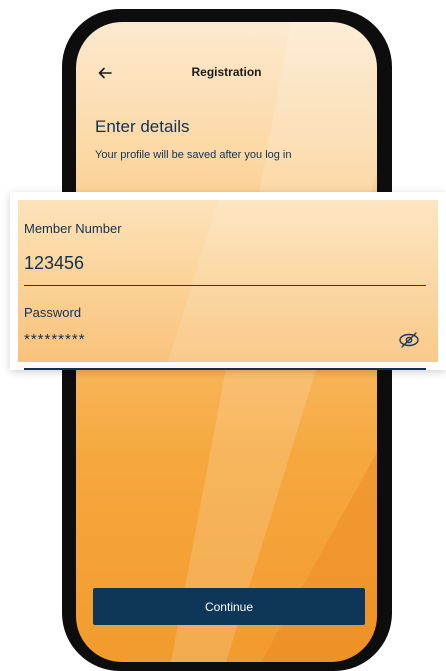 This screenshot has height=671, width=446. What do you see at coordinates (53, 312) in the screenshot?
I see `password-label: Password` at bounding box center [53, 312].